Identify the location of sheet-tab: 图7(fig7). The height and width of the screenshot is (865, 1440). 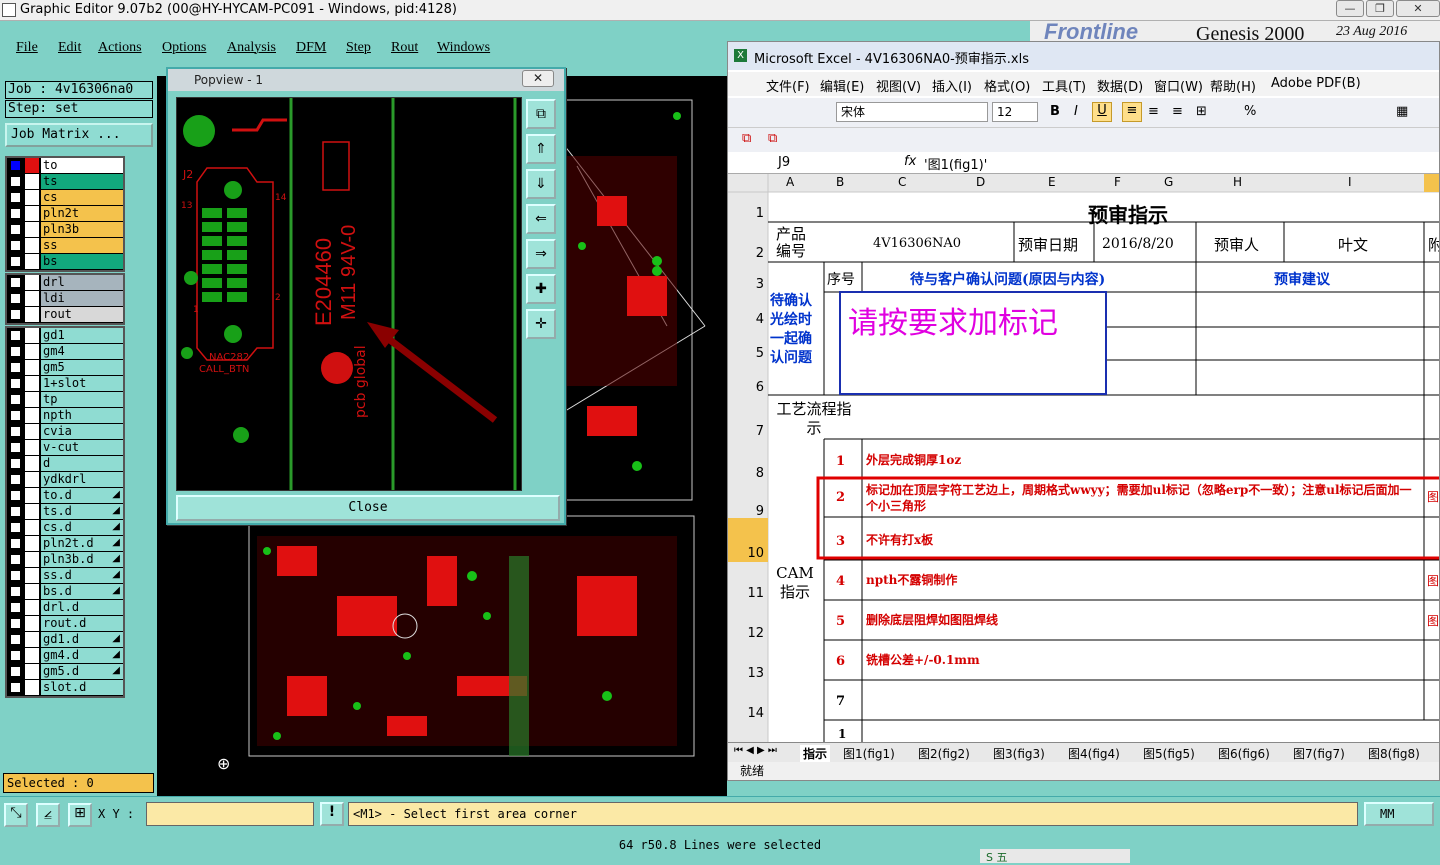
(1319, 753).